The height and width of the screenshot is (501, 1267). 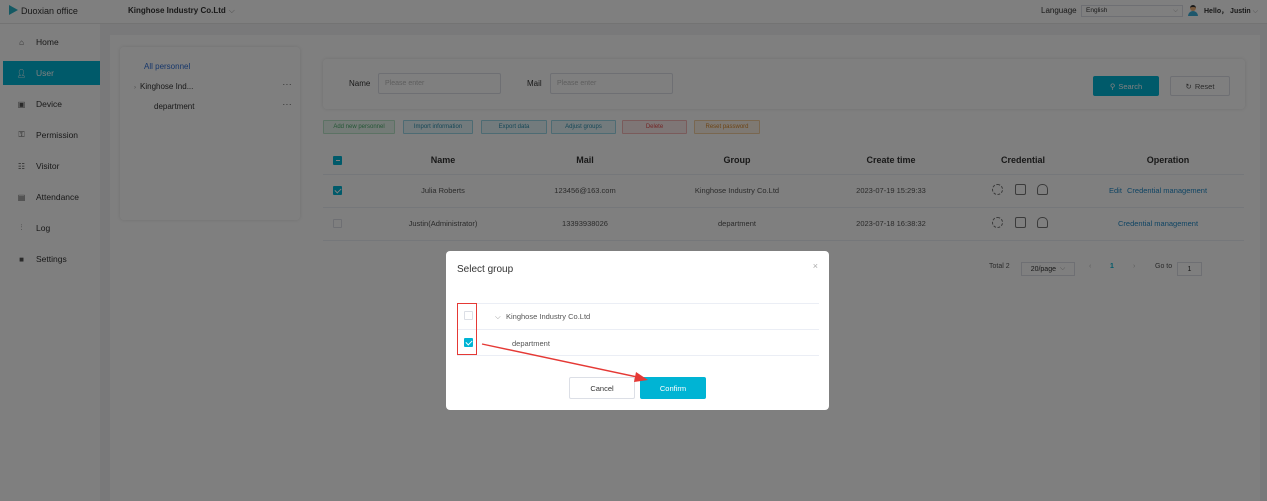 I want to click on confirm-button: Confirm, so click(x=673, y=388).